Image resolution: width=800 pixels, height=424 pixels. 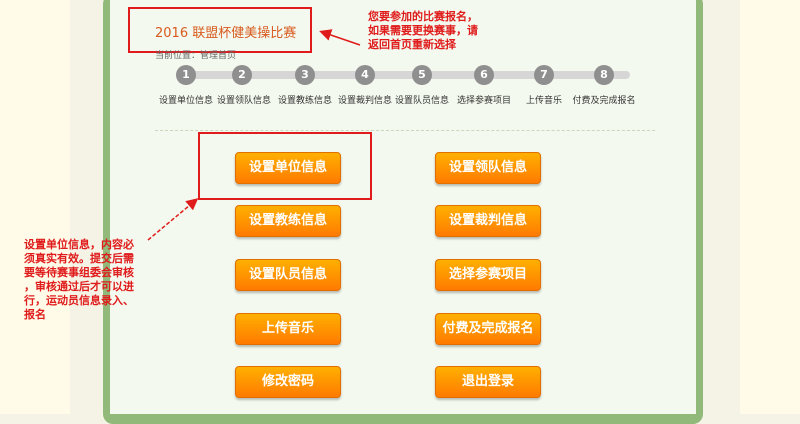 What do you see at coordinates (173, 219) in the screenshot?
I see `left-note-arrow` at bounding box center [173, 219].